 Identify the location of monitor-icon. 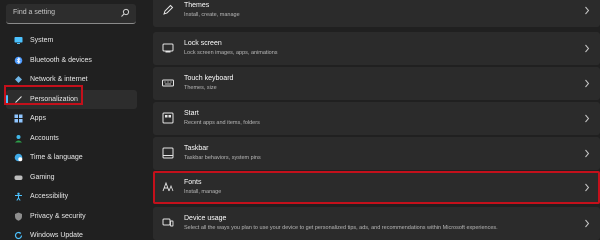
(18, 40).